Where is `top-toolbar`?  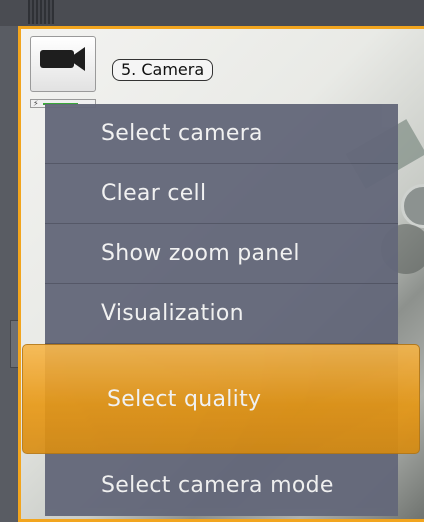 top-toolbar is located at coordinates (212, 13).